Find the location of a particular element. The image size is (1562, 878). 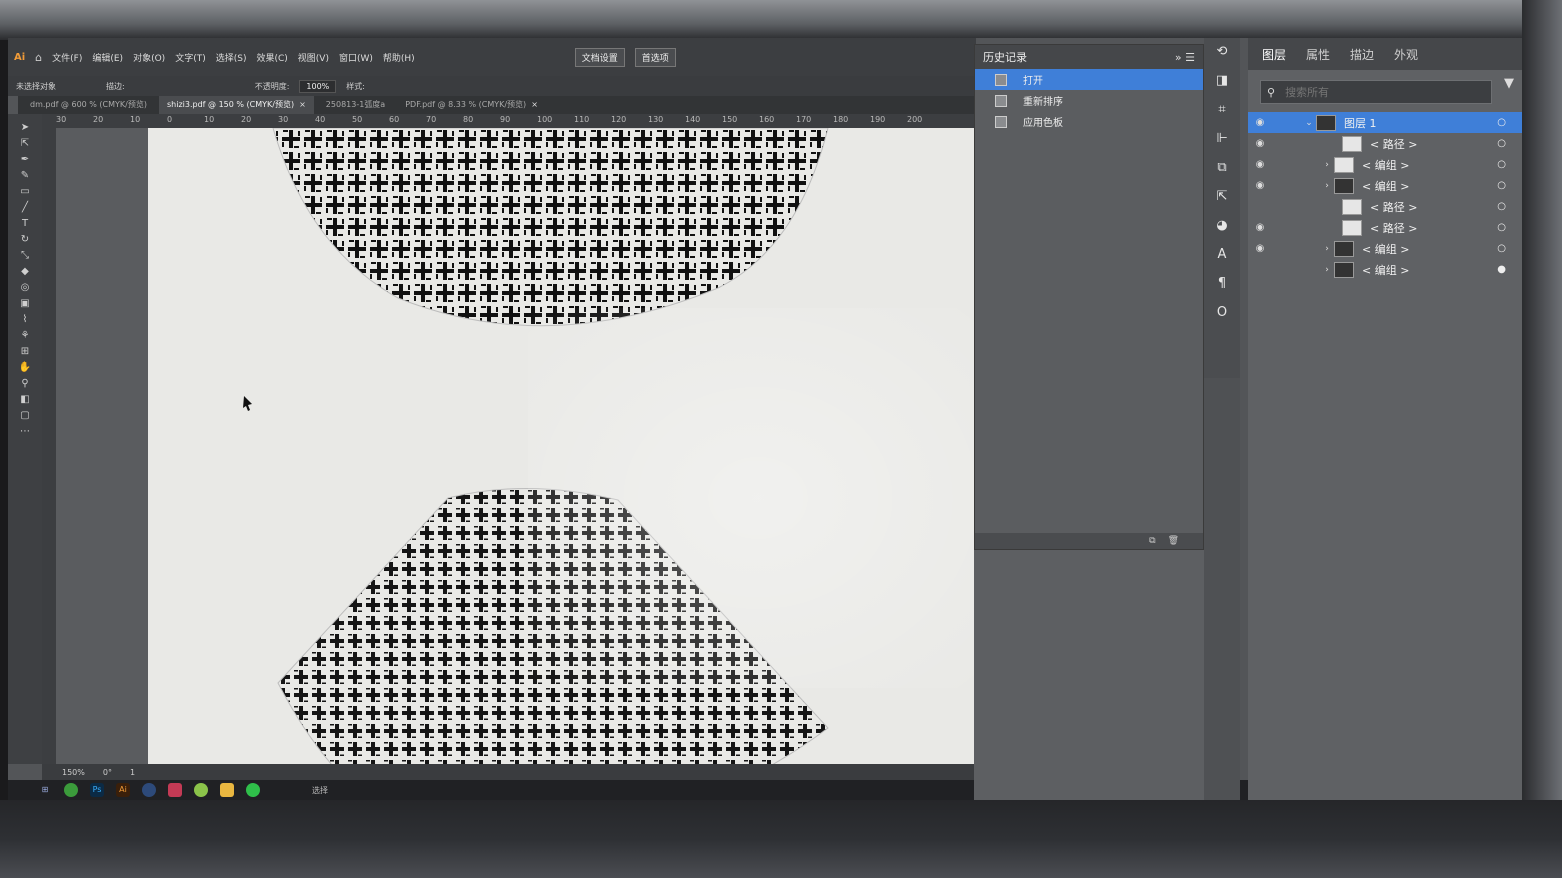

tab-appearance: 外观 is located at coordinates (1406, 54).